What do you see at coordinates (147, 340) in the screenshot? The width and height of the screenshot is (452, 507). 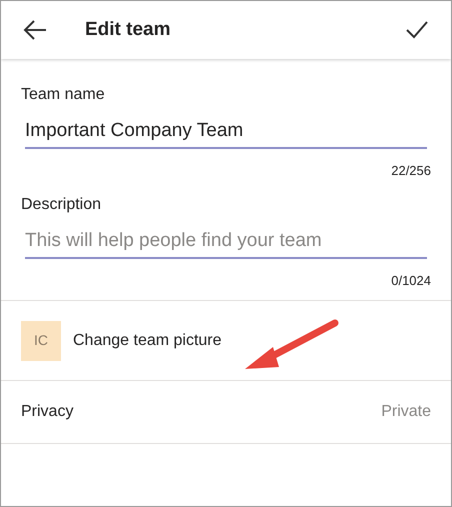 I see `change-picture-link: Change team picture` at bounding box center [147, 340].